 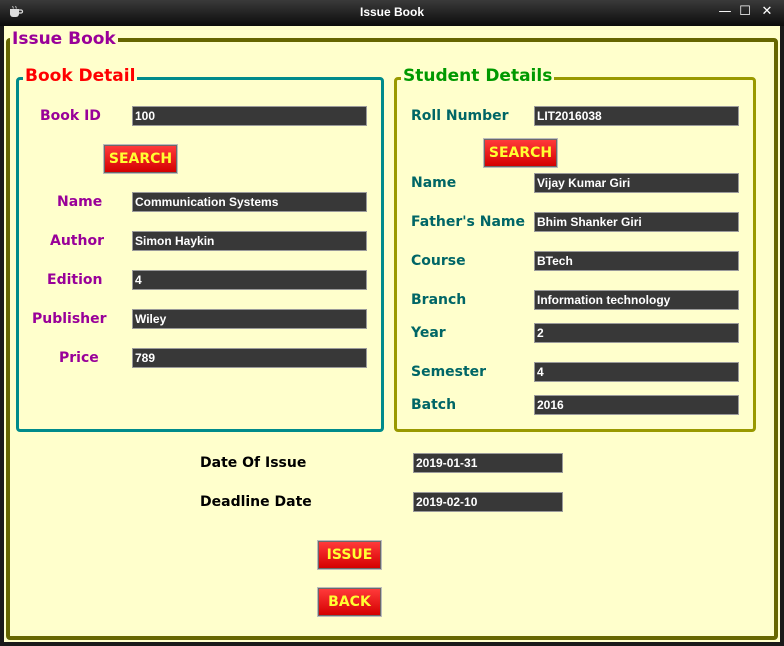 I want to click on year-input: 2, so click(x=636, y=333).